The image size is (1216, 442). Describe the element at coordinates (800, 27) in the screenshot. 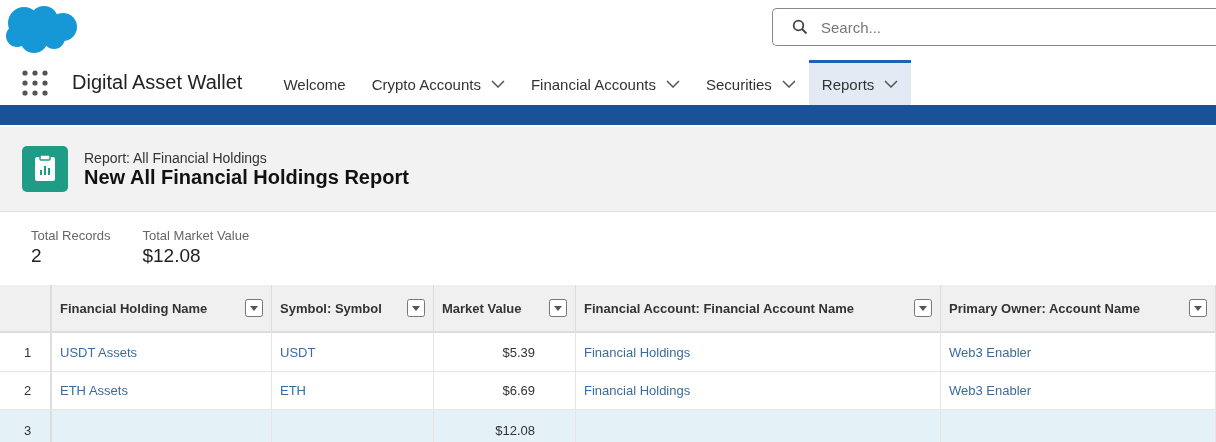

I see `search-icon` at that location.